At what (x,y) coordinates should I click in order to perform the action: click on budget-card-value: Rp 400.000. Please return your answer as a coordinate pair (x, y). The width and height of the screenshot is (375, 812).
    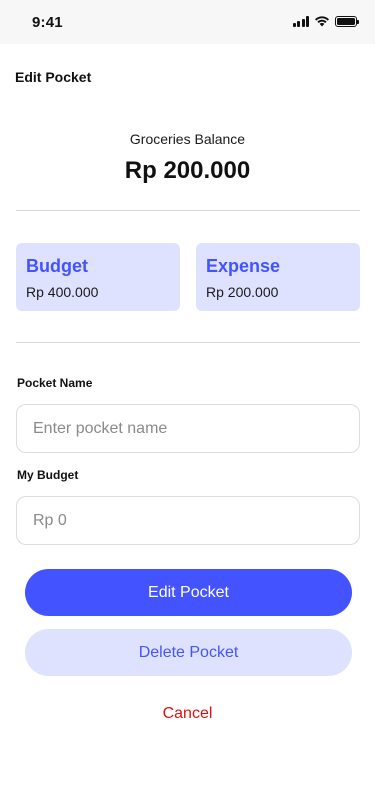
    Looking at the image, I should click on (62, 292).